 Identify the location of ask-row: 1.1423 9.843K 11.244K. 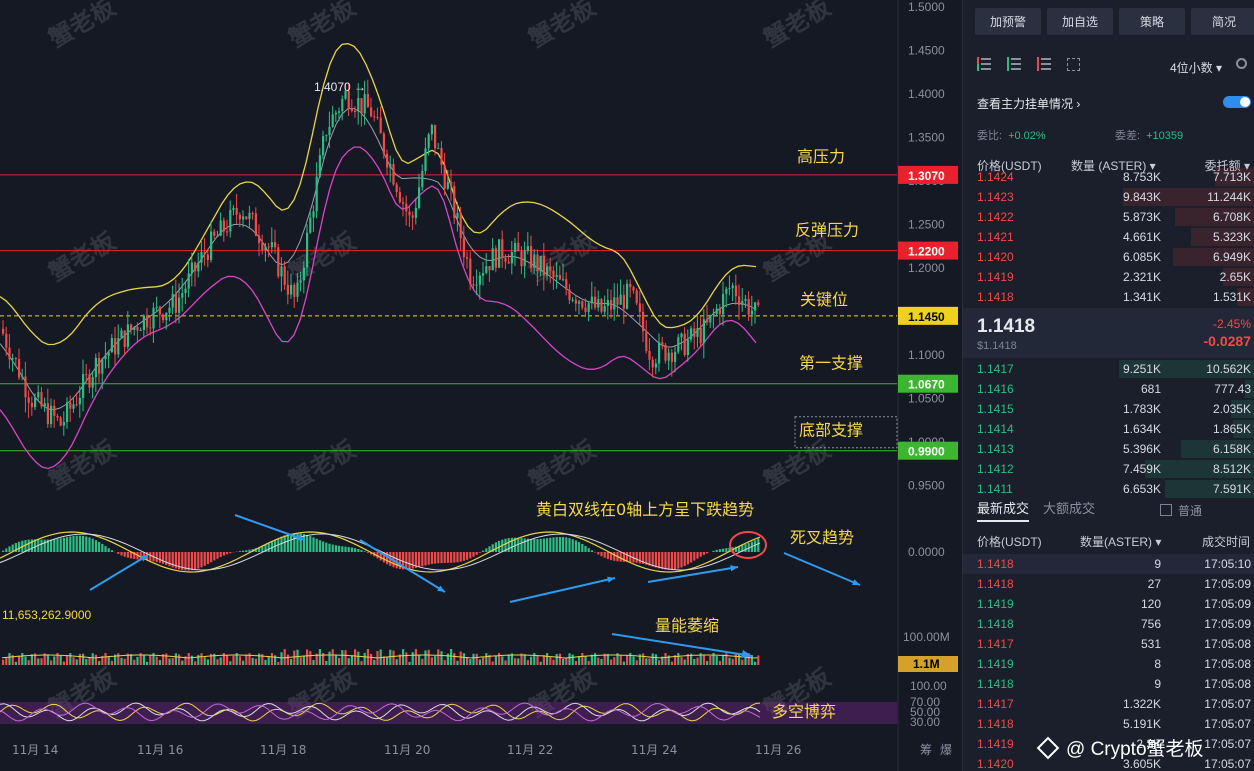
(1108, 197).